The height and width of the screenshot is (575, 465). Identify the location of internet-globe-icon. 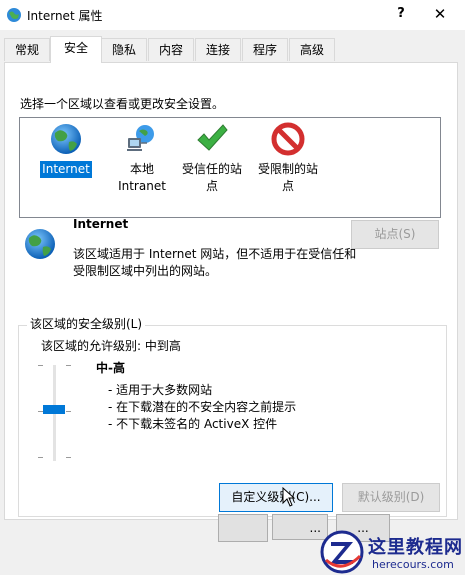
(14, 15).